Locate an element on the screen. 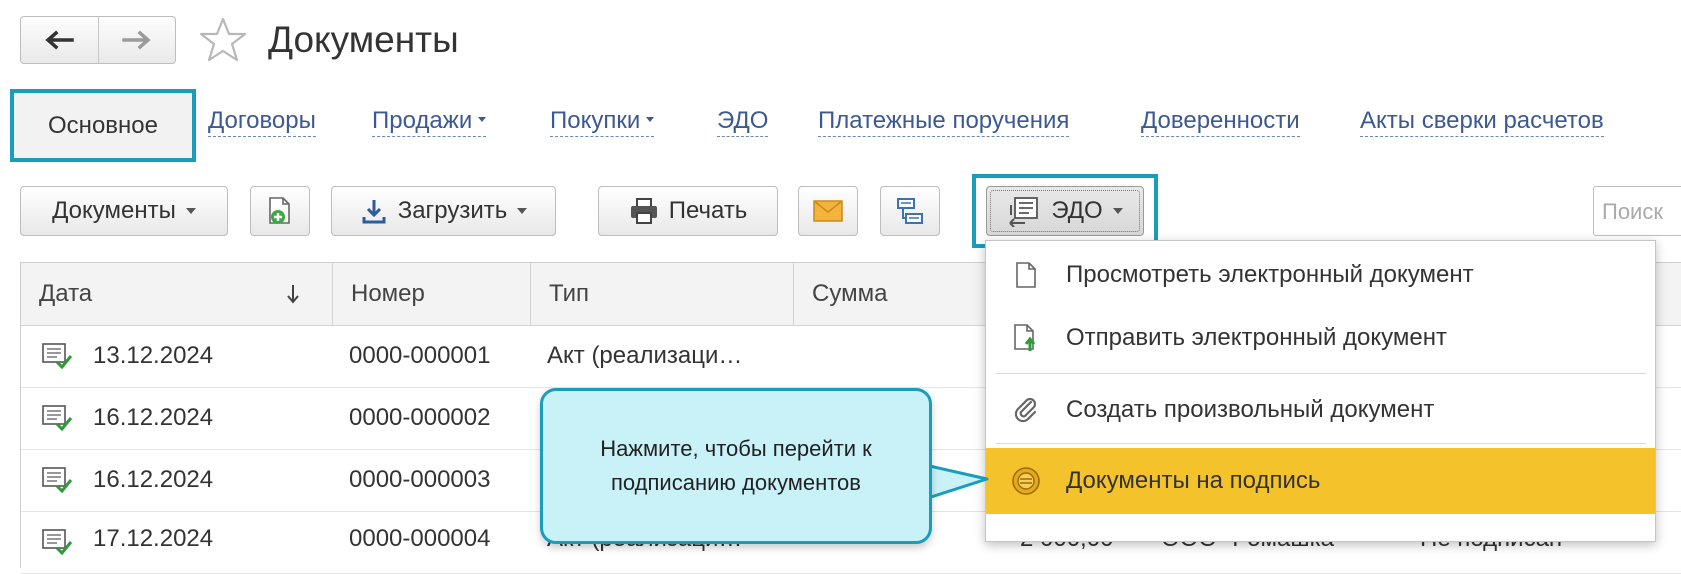  forward-button is located at coordinates (136, 40).